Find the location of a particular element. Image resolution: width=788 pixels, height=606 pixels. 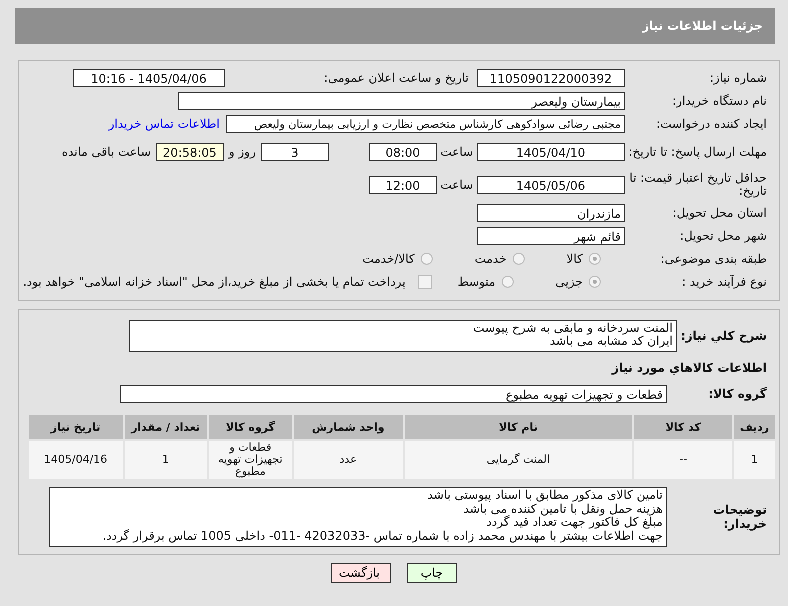

radio-label: خدمت is located at coordinates (490, 259).